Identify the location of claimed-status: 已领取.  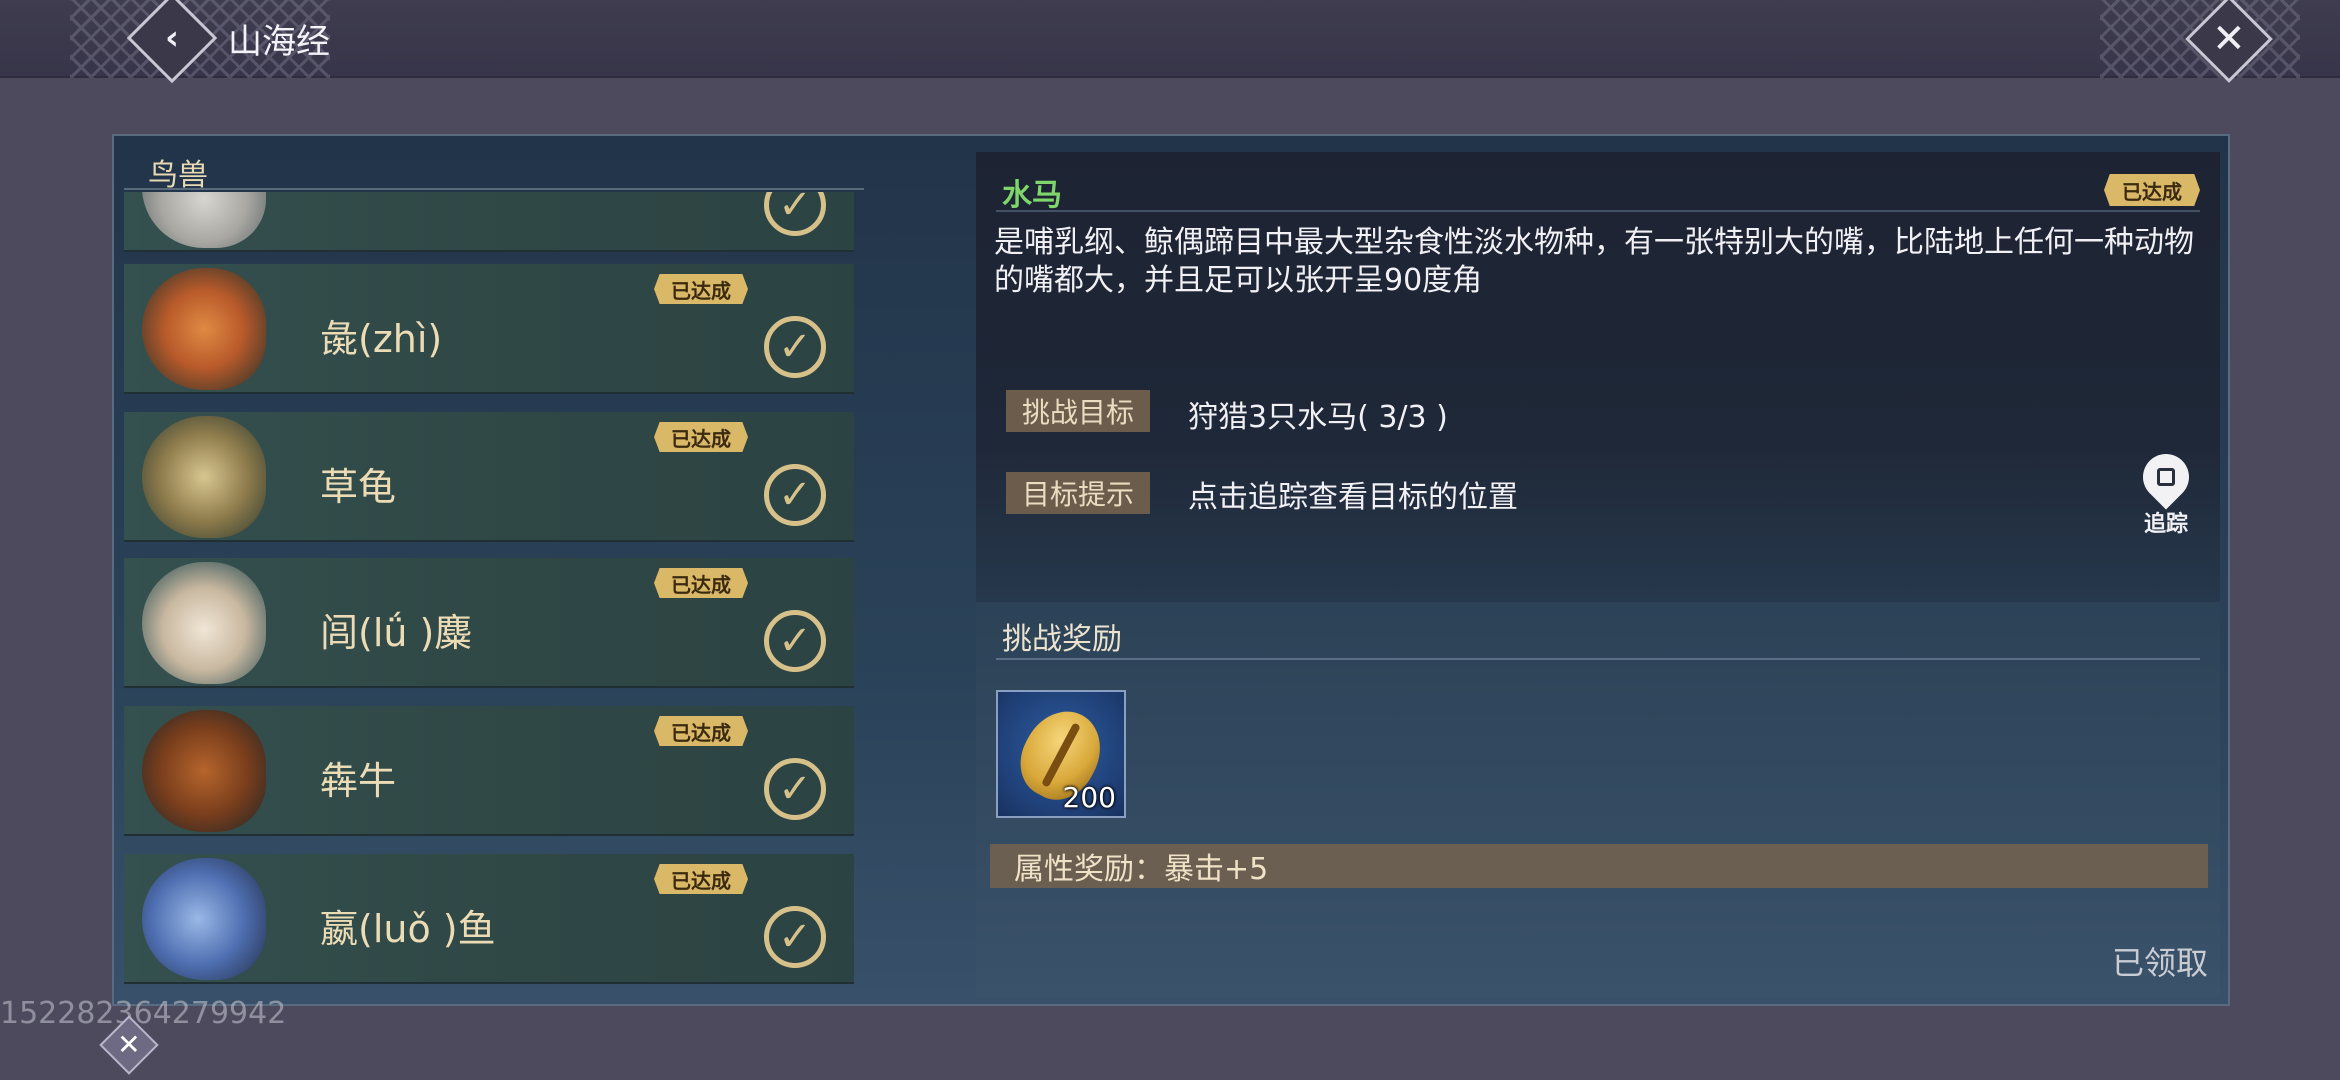
(2159, 963).